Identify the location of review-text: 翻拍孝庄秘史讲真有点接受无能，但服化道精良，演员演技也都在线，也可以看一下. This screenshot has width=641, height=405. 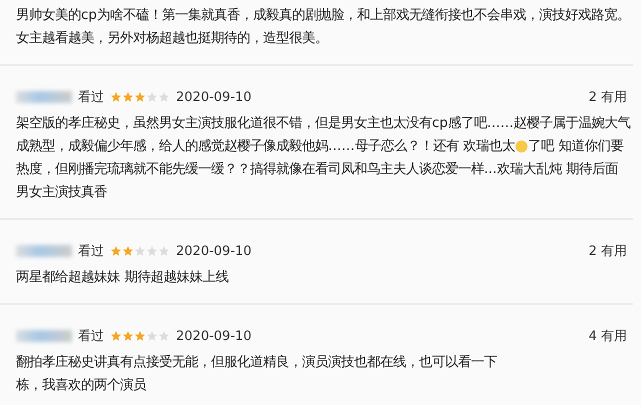
(256, 363).